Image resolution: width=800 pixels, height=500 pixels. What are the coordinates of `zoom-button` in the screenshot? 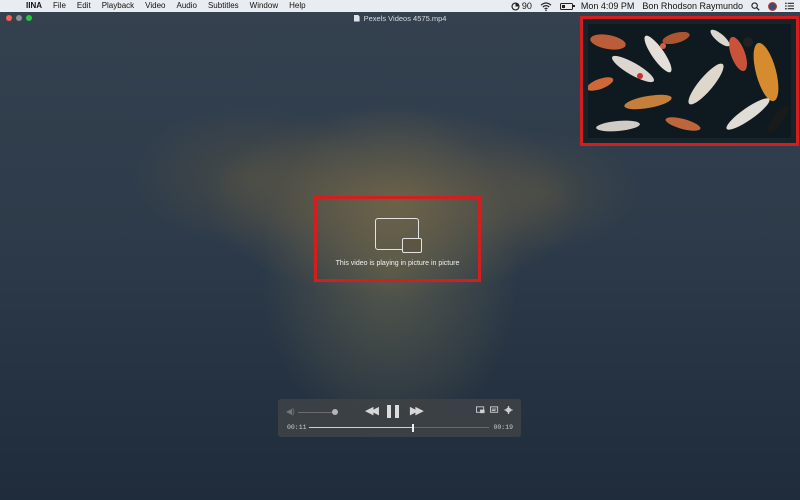 It's located at (29, 18).